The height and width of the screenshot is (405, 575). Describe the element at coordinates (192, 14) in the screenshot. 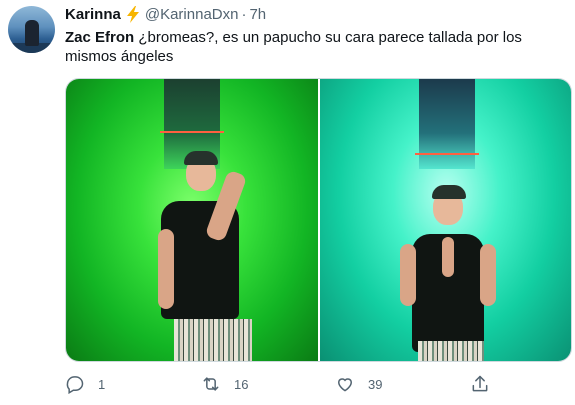

I see `author-handle: @KarinnaDxn` at that location.